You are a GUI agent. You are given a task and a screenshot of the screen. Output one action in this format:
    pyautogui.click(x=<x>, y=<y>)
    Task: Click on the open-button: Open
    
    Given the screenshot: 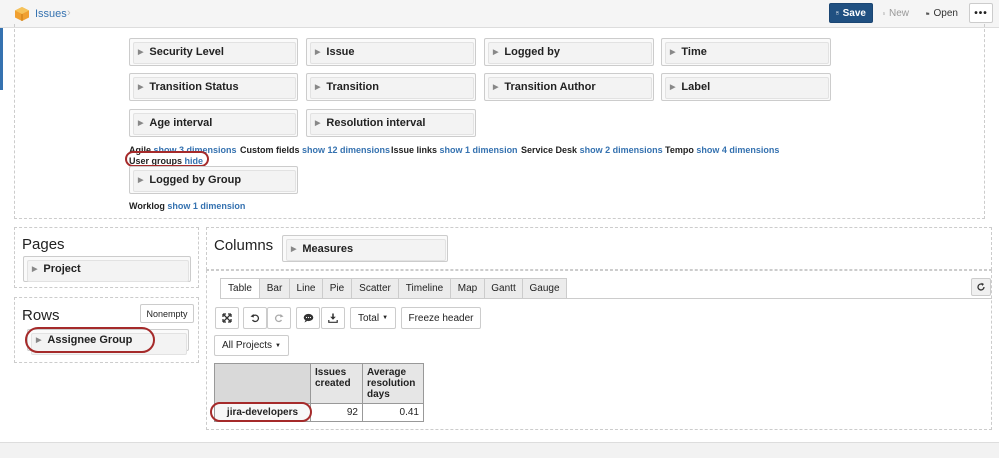 What is the action you would take?
    pyautogui.click(x=942, y=13)
    